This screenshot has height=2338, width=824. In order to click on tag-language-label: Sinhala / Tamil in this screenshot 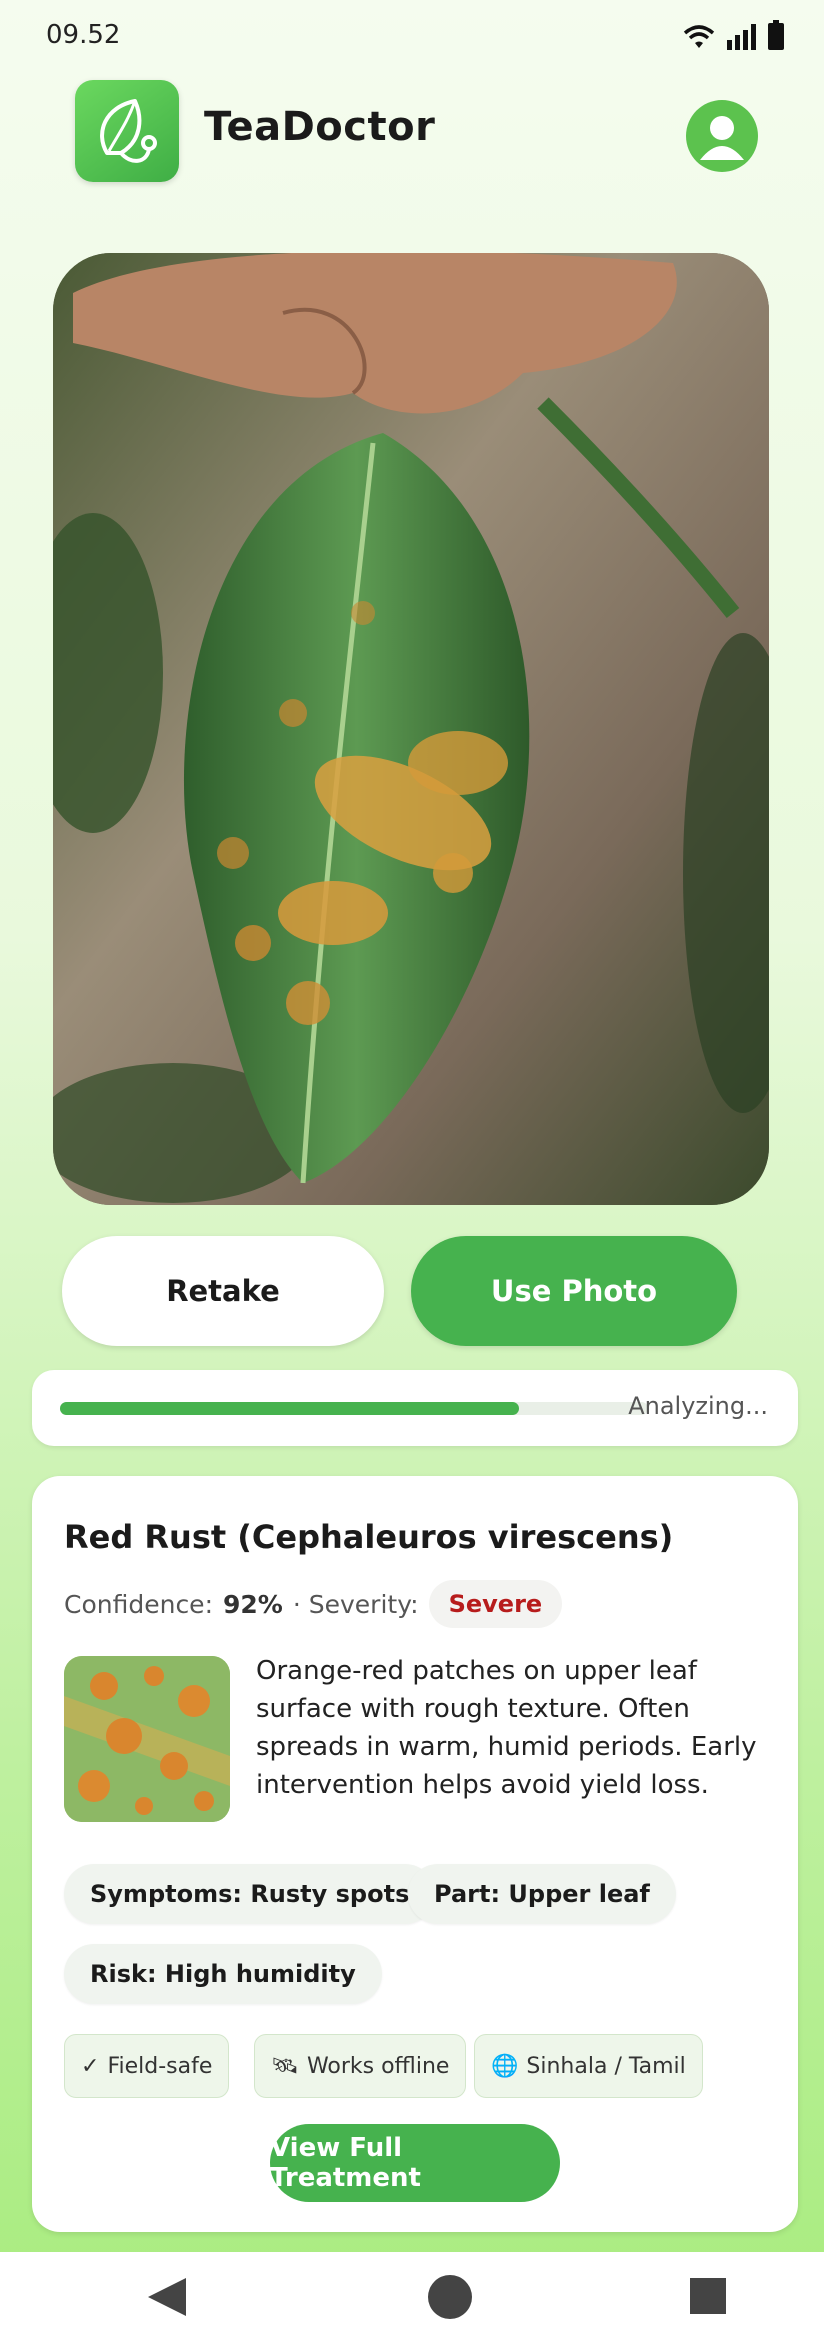, I will do `click(606, 2066)`.